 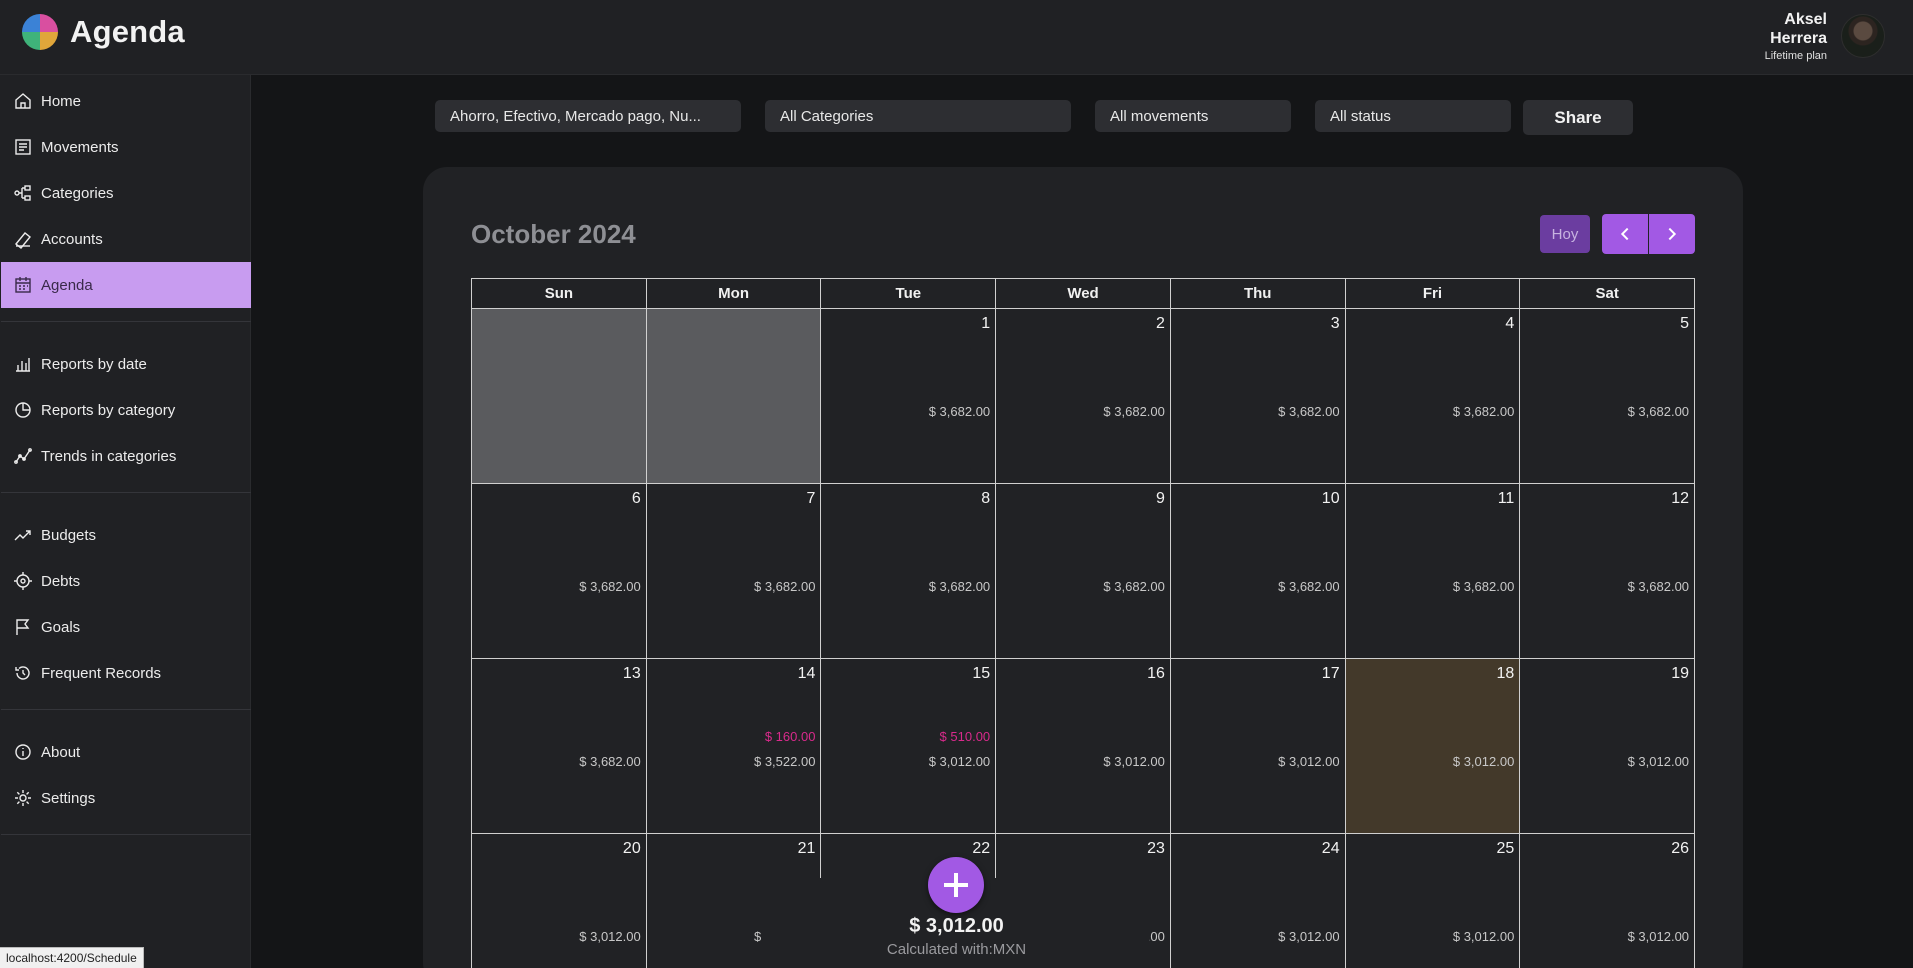 What do you see at coordinates (1578, 117) in the screenshot?
I see `share-button: Share` at bounding box center [1578, 117].